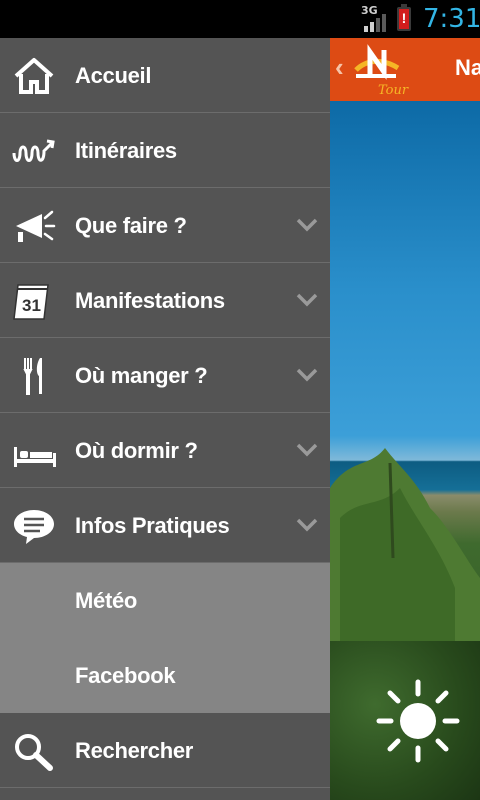  I want to click on calendar-icon: 31, so click(31, 302).